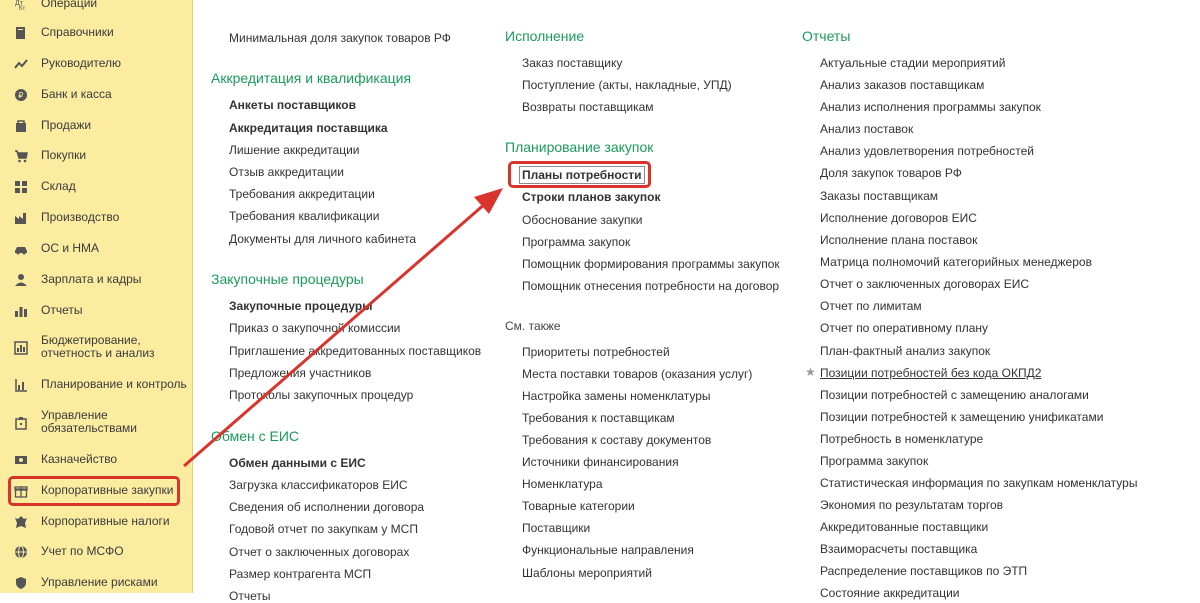 The height and width of the screenshot is (603, 1200). I want to click on sidebar-item-obligations: Управление обязательствами, so click(96, 422).